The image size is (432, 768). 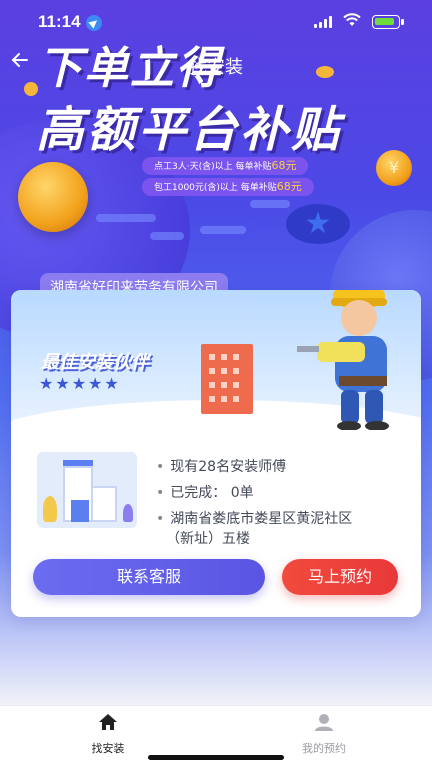 I want to click on promo-tag-1: 点工3人·天(含)以上 每单补贴68元, so click(x=225, y=166).